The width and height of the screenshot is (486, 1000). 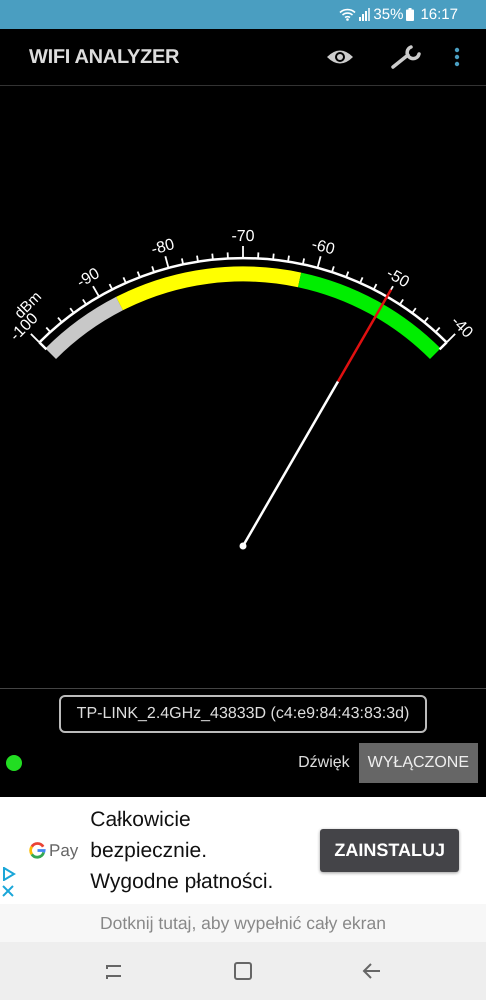 I want to click on home-icon, so click(x=243, y=971).